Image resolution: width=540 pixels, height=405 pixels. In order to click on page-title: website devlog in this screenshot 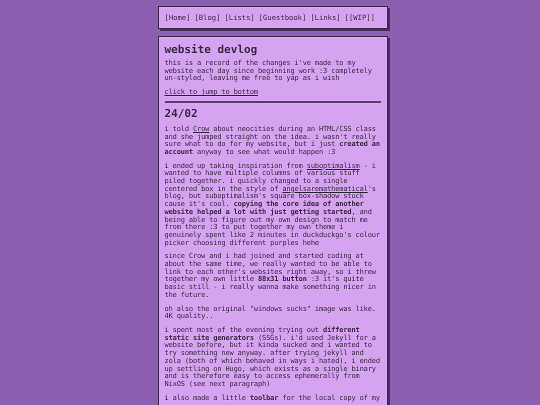, I will do `click(211, 49)`.